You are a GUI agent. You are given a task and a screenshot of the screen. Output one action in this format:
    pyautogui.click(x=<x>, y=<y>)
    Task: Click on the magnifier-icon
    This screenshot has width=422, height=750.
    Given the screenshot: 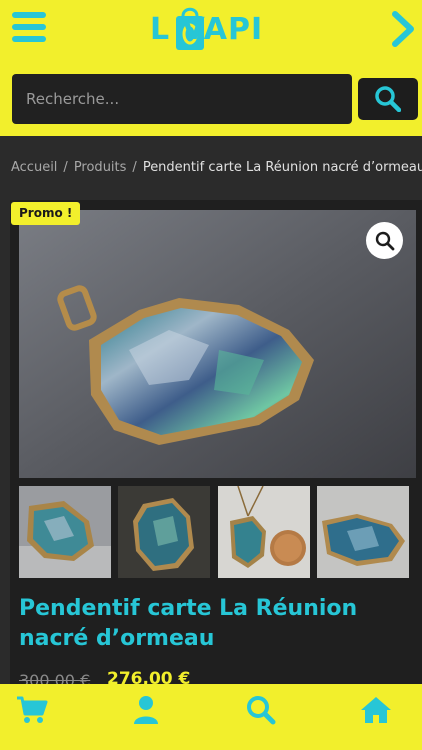 What is the action you would take?
    pyautogui.click(x=384, y=240)
    